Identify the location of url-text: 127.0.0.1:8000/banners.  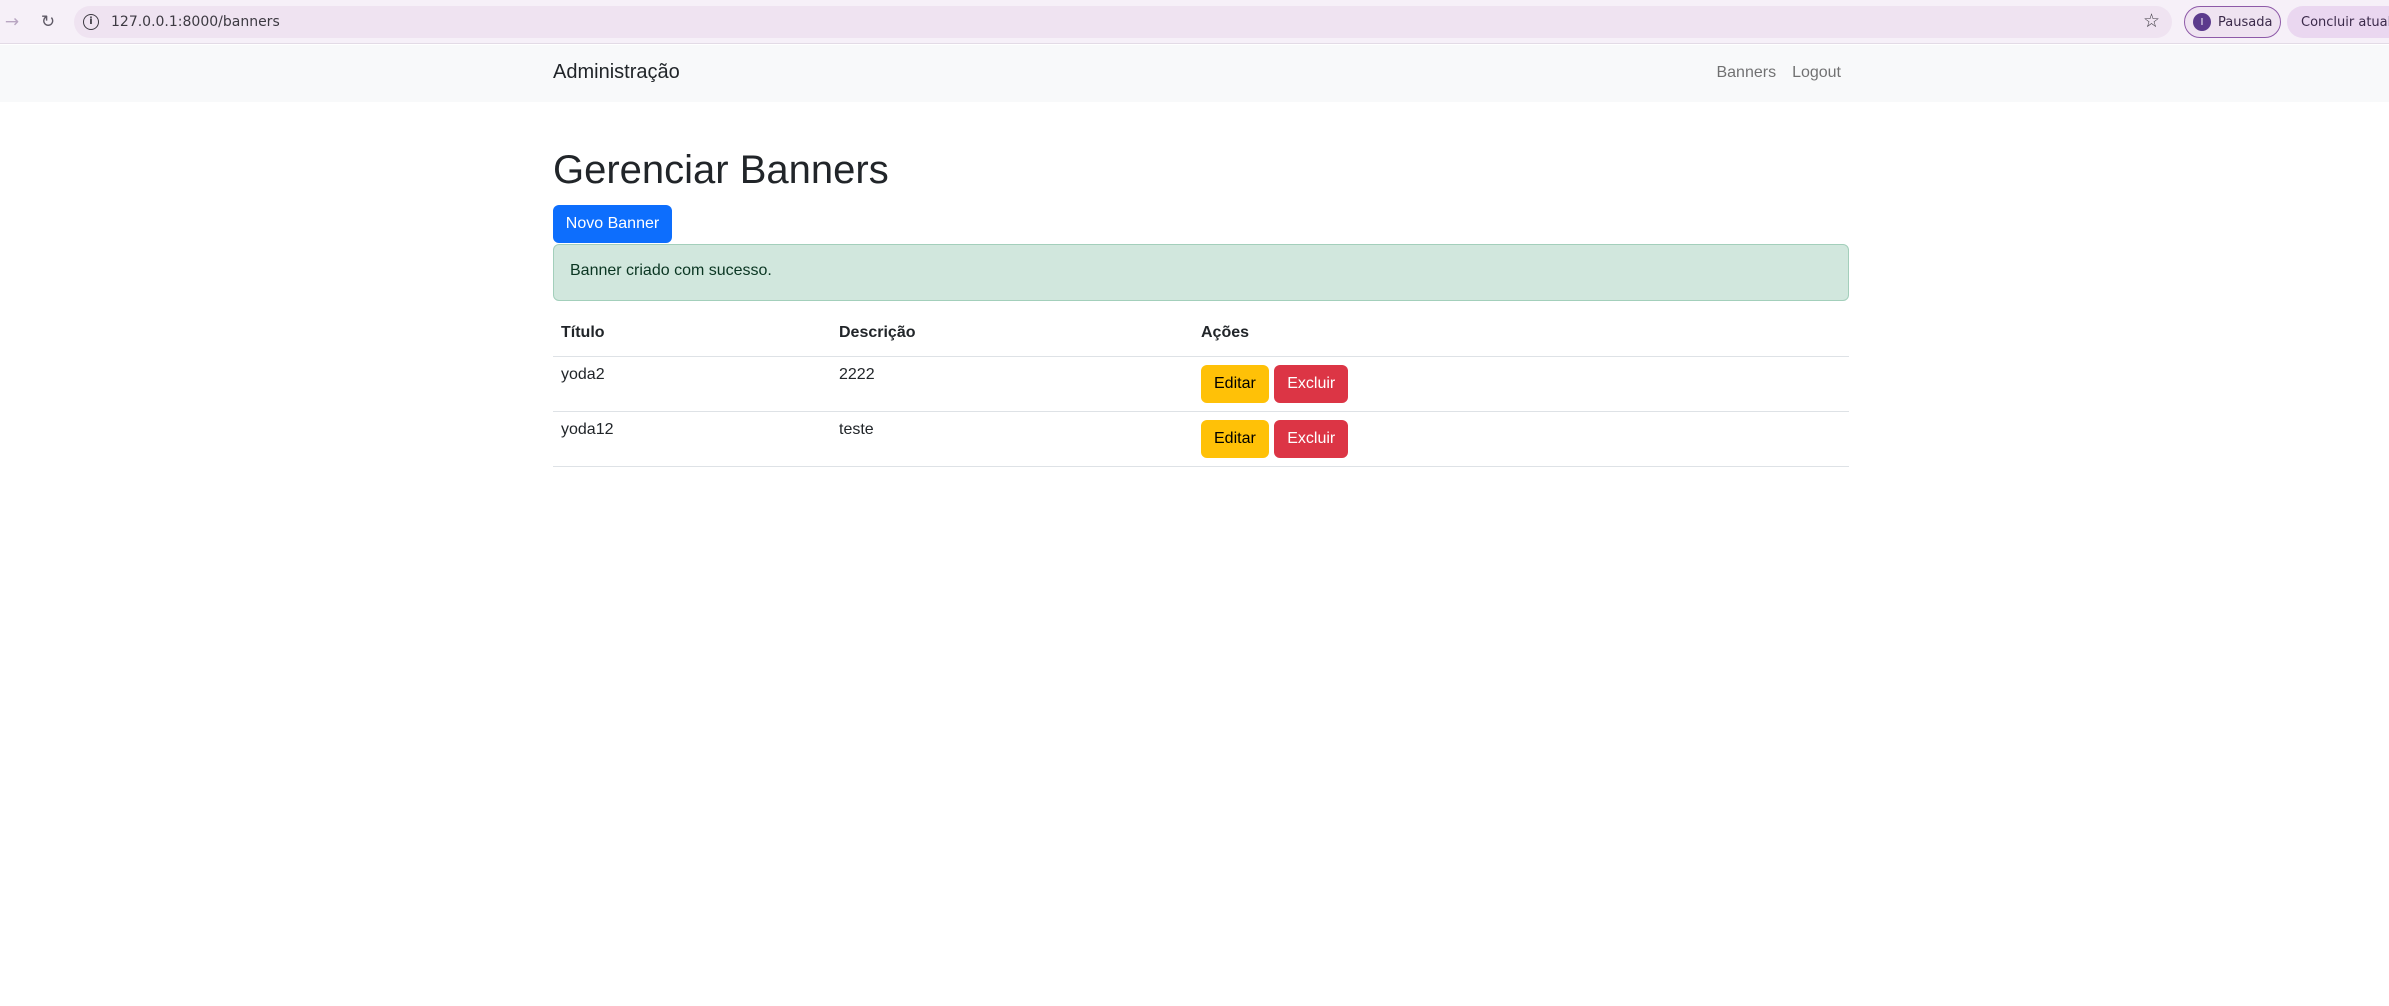
(195, 22).